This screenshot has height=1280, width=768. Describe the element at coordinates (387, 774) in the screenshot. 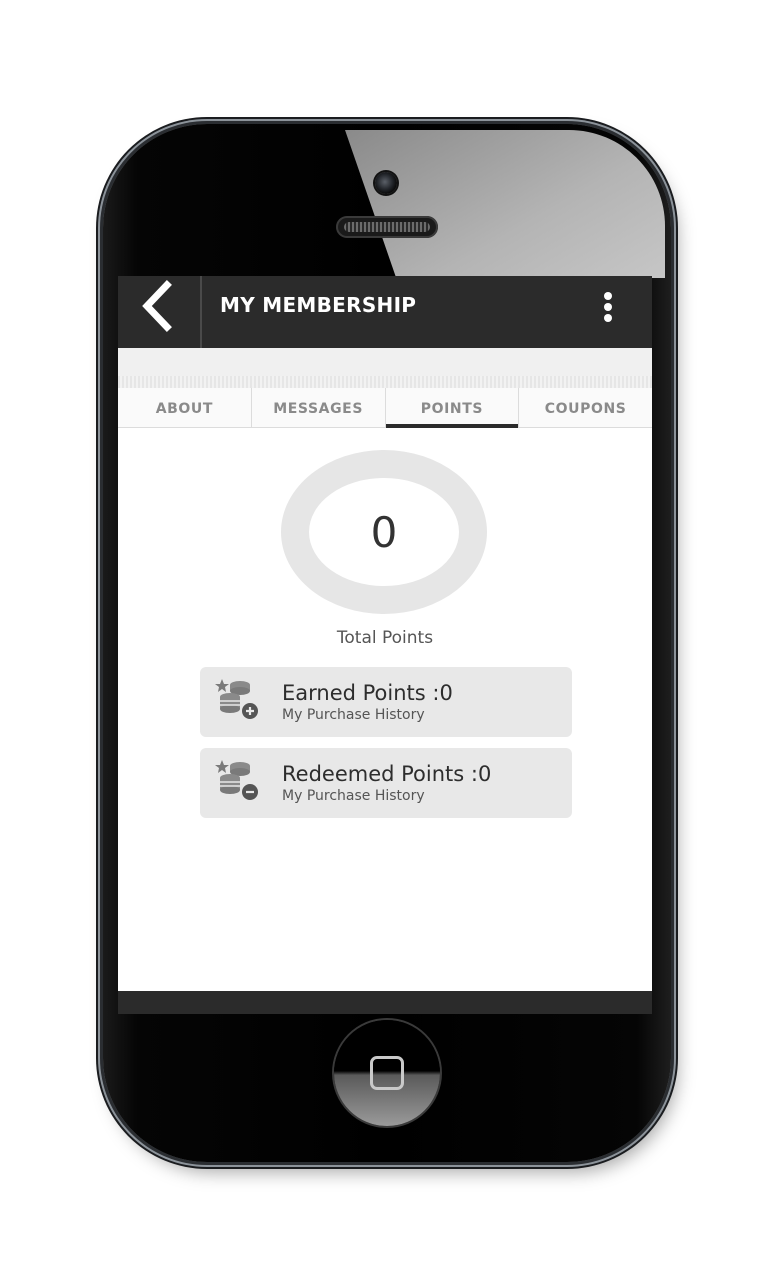

I see `redeemed-points-title: Redeemed Points :0` at that location.